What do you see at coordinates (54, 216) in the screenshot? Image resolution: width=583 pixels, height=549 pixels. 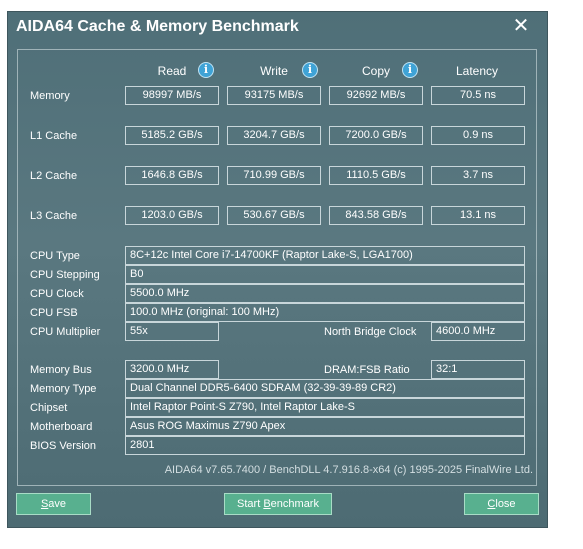 I see `row-label-l3: L3 Cache` at bounding box center [54, 216].